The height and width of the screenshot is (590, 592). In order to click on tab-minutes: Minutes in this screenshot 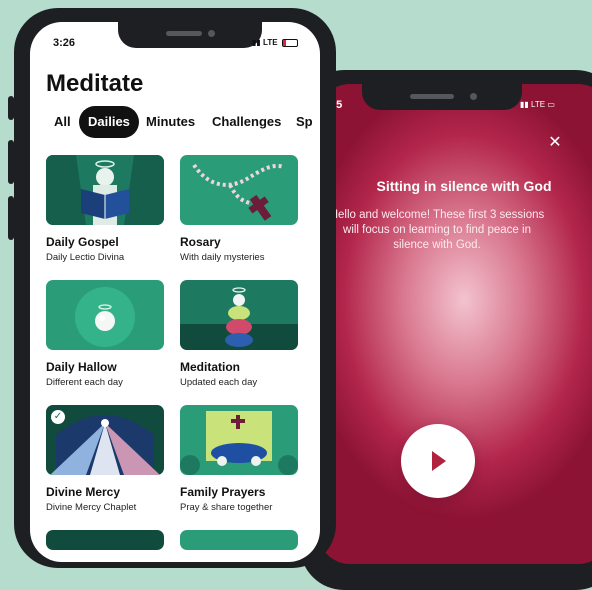, I will do `click(170, 122)`.